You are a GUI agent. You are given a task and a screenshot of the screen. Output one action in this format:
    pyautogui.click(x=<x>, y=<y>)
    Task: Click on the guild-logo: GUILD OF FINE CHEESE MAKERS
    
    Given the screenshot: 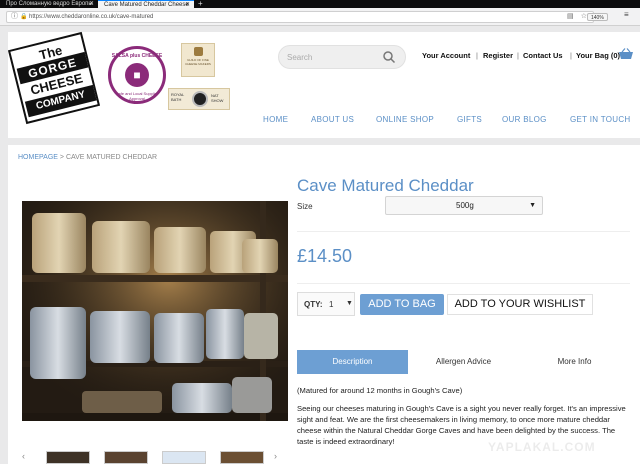 What is the action you would take?
    pyautogui.click(x=198, y=60)
    